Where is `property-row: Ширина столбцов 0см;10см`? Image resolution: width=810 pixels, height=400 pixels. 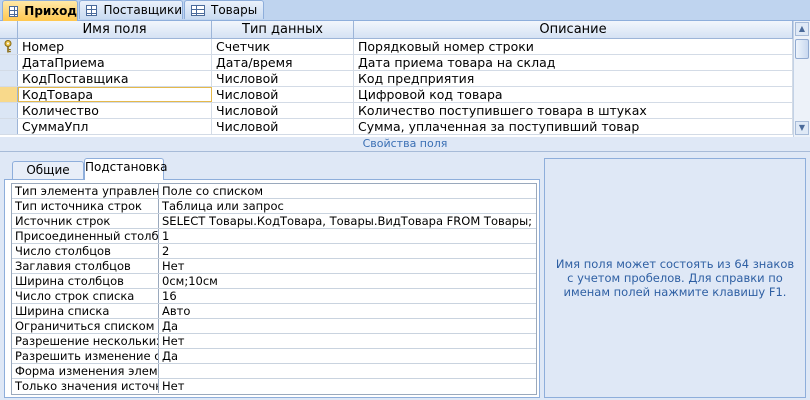 property-row: Ширина столбцов 0см;10см is located at coordinates (274, 281).